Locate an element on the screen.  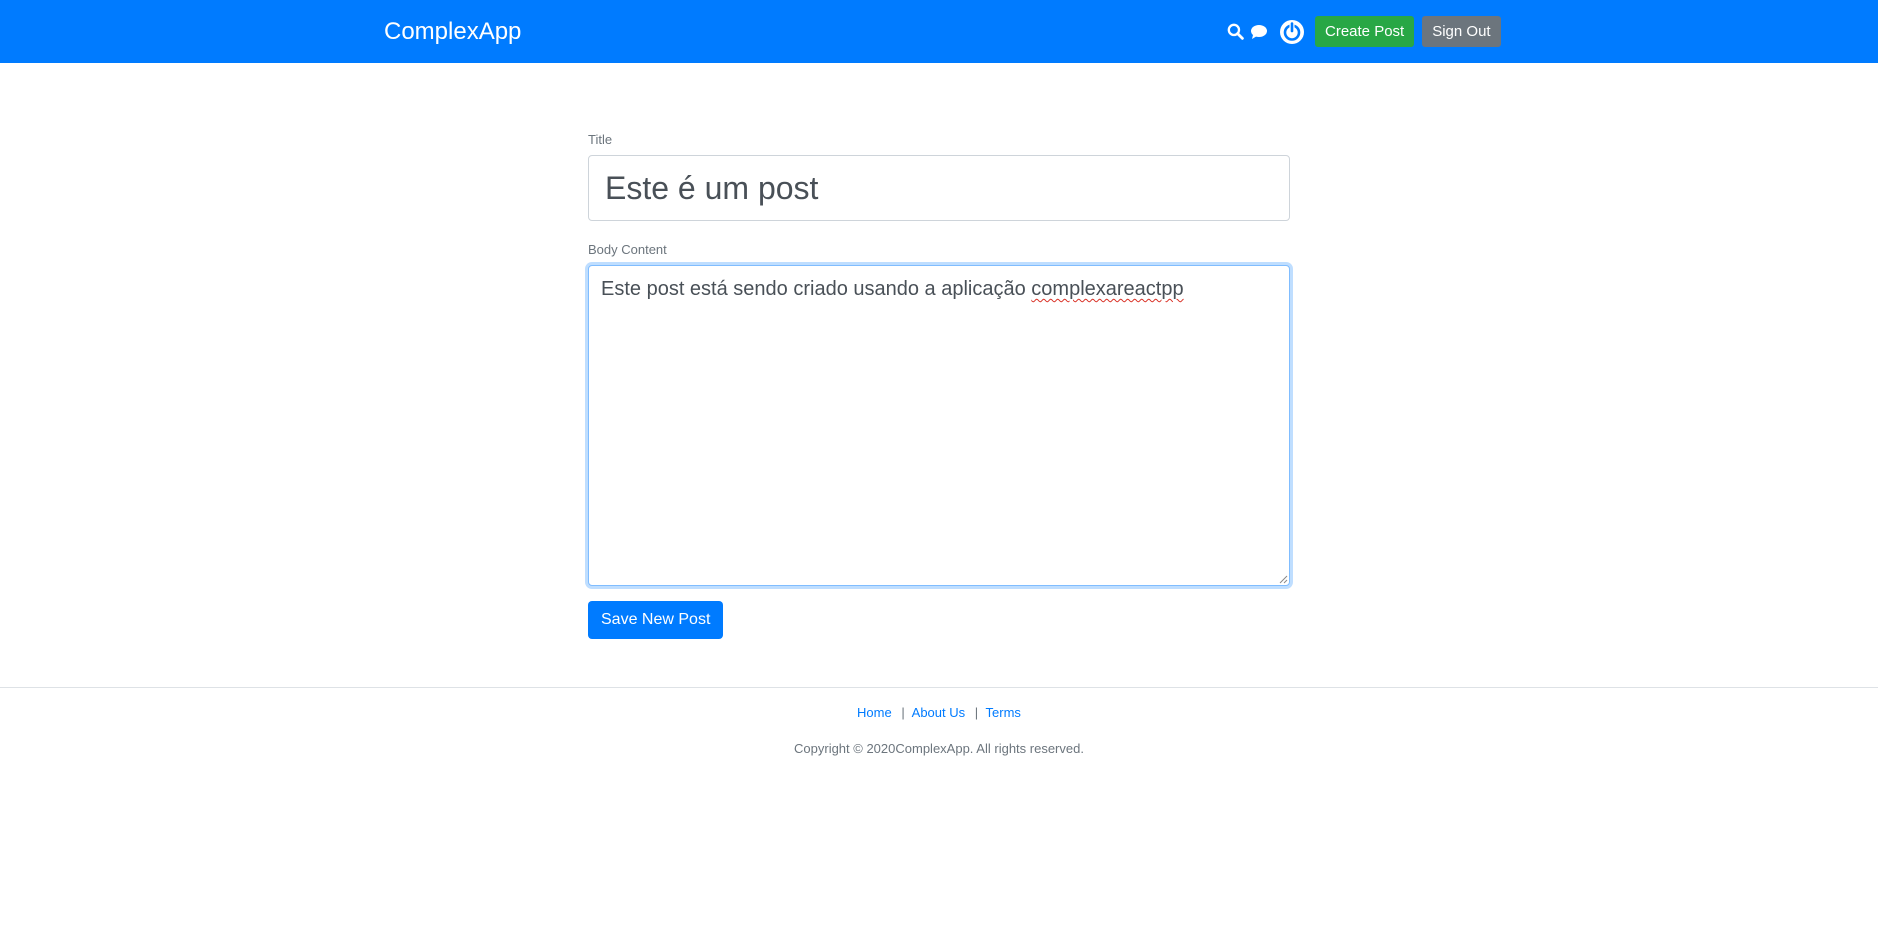
sign-out-button: Sign Out is located at coordinates (1461, 31).